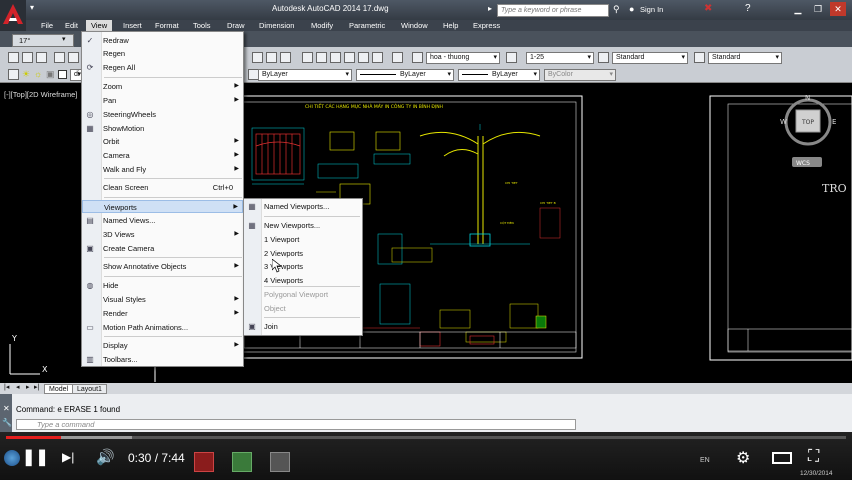  What do you see at coordinates (307, 57) in the screenshot?
I see `properties-icon` at bounding box center [307, 57].